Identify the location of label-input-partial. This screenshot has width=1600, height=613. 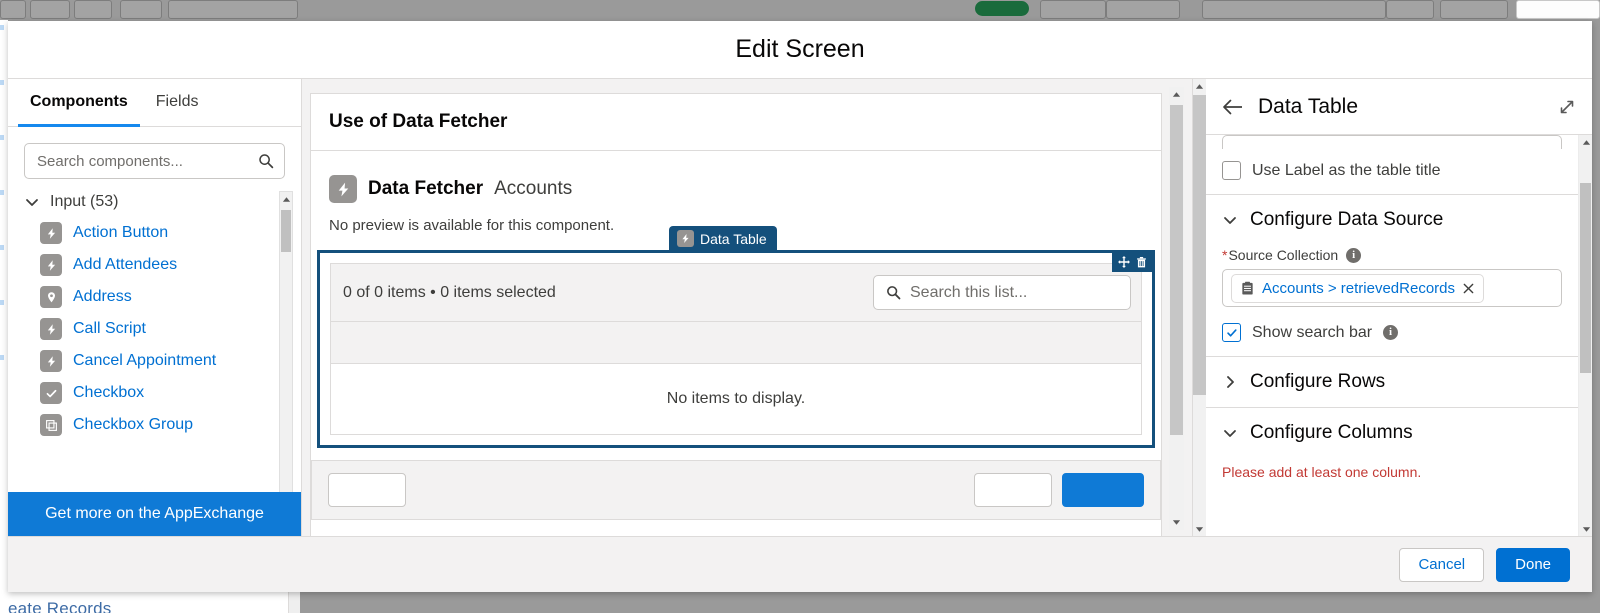
(1392, 142).